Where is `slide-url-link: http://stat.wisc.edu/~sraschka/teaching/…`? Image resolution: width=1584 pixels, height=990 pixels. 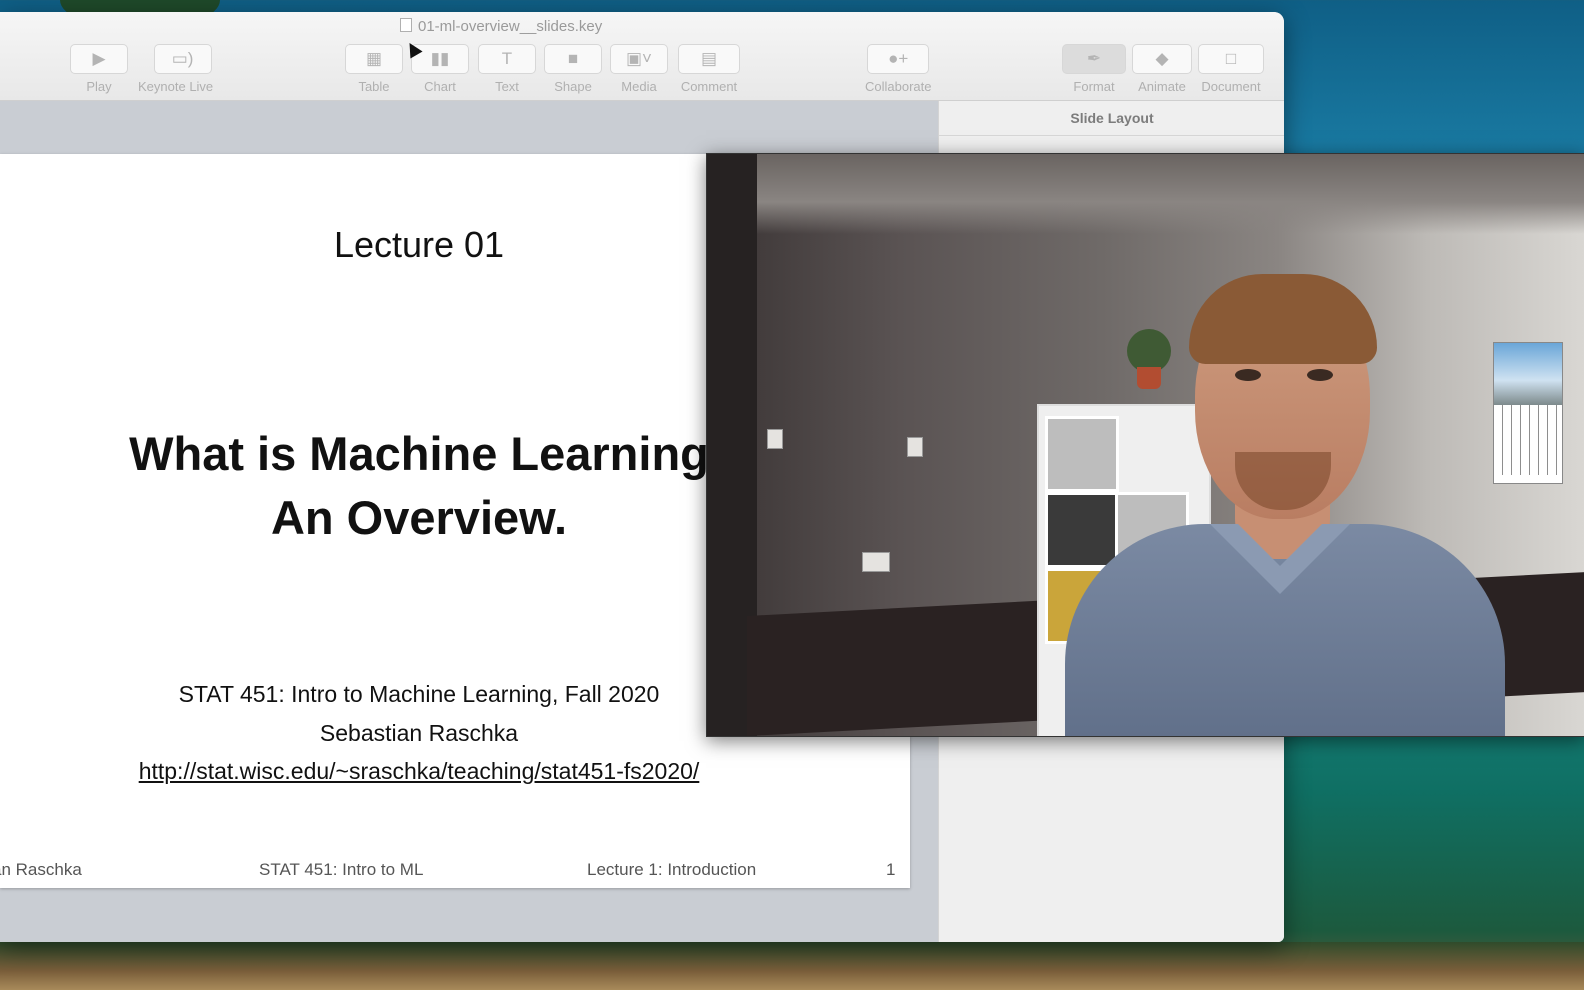
slide-url-link: http://stat.wisc.edu/~sraschka/teaching/… is located at coordinates (419, 771).